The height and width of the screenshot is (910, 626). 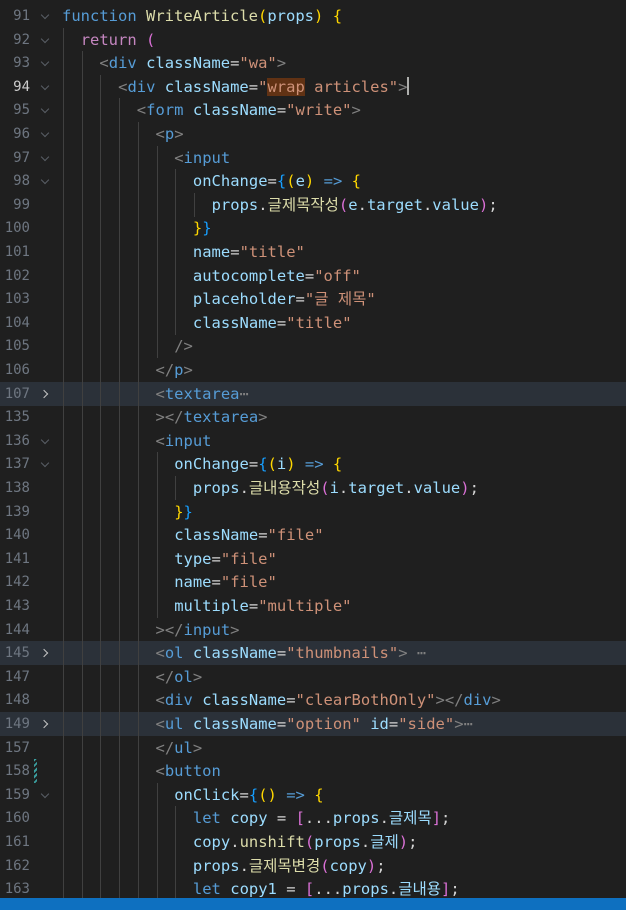 What do you see at coordinates (313, 700) in the screenshot?
I see `code-line: 148 <div className="clearBothOnly"></div>` at bounding box center [313, 700].